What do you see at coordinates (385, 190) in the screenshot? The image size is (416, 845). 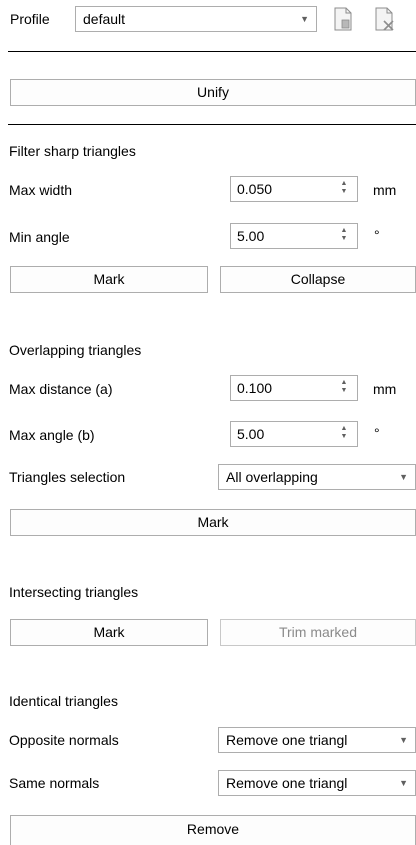 I see `max-width-unit: mm` at bounding box center [385, 190].